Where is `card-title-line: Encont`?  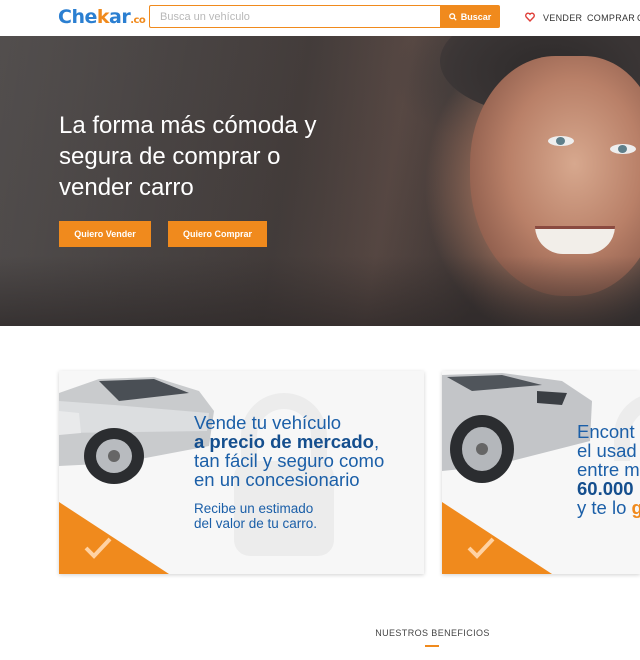 card-title-line: Encont is located at coordinates (606, 431).